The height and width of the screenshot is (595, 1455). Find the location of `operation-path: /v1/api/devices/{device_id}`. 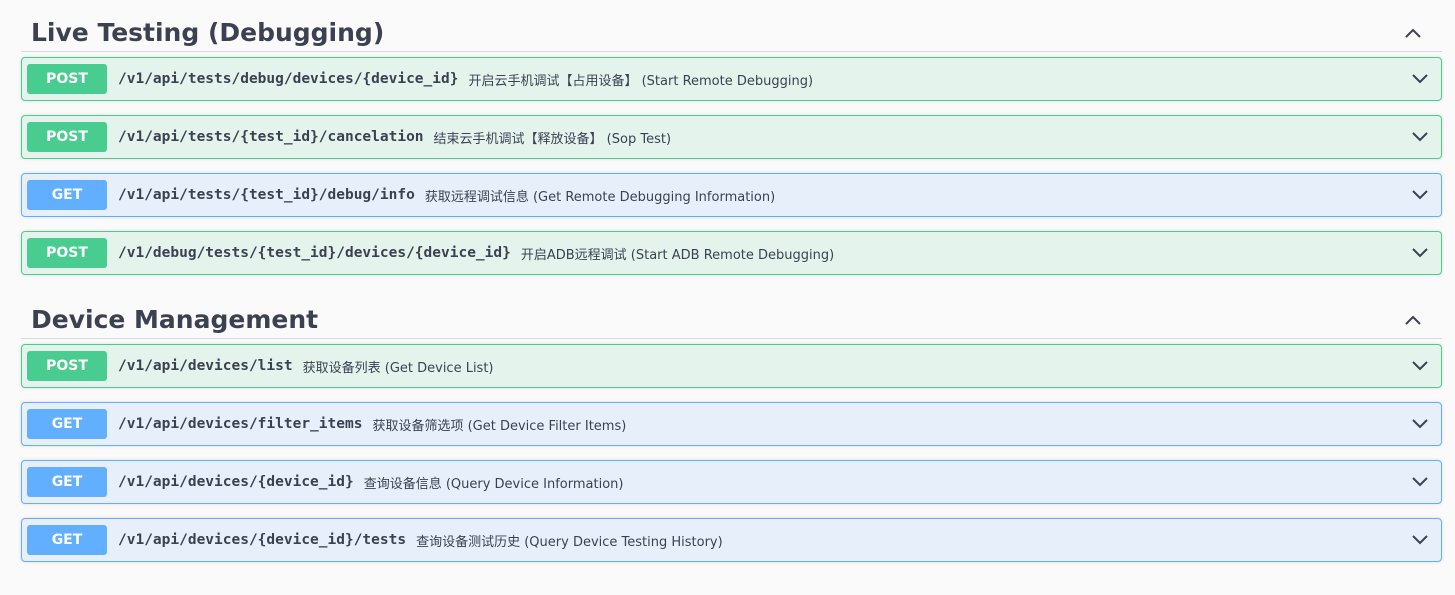

operation-path: /v1/api/devices/{device_id} is located at coordinates (236, 482).